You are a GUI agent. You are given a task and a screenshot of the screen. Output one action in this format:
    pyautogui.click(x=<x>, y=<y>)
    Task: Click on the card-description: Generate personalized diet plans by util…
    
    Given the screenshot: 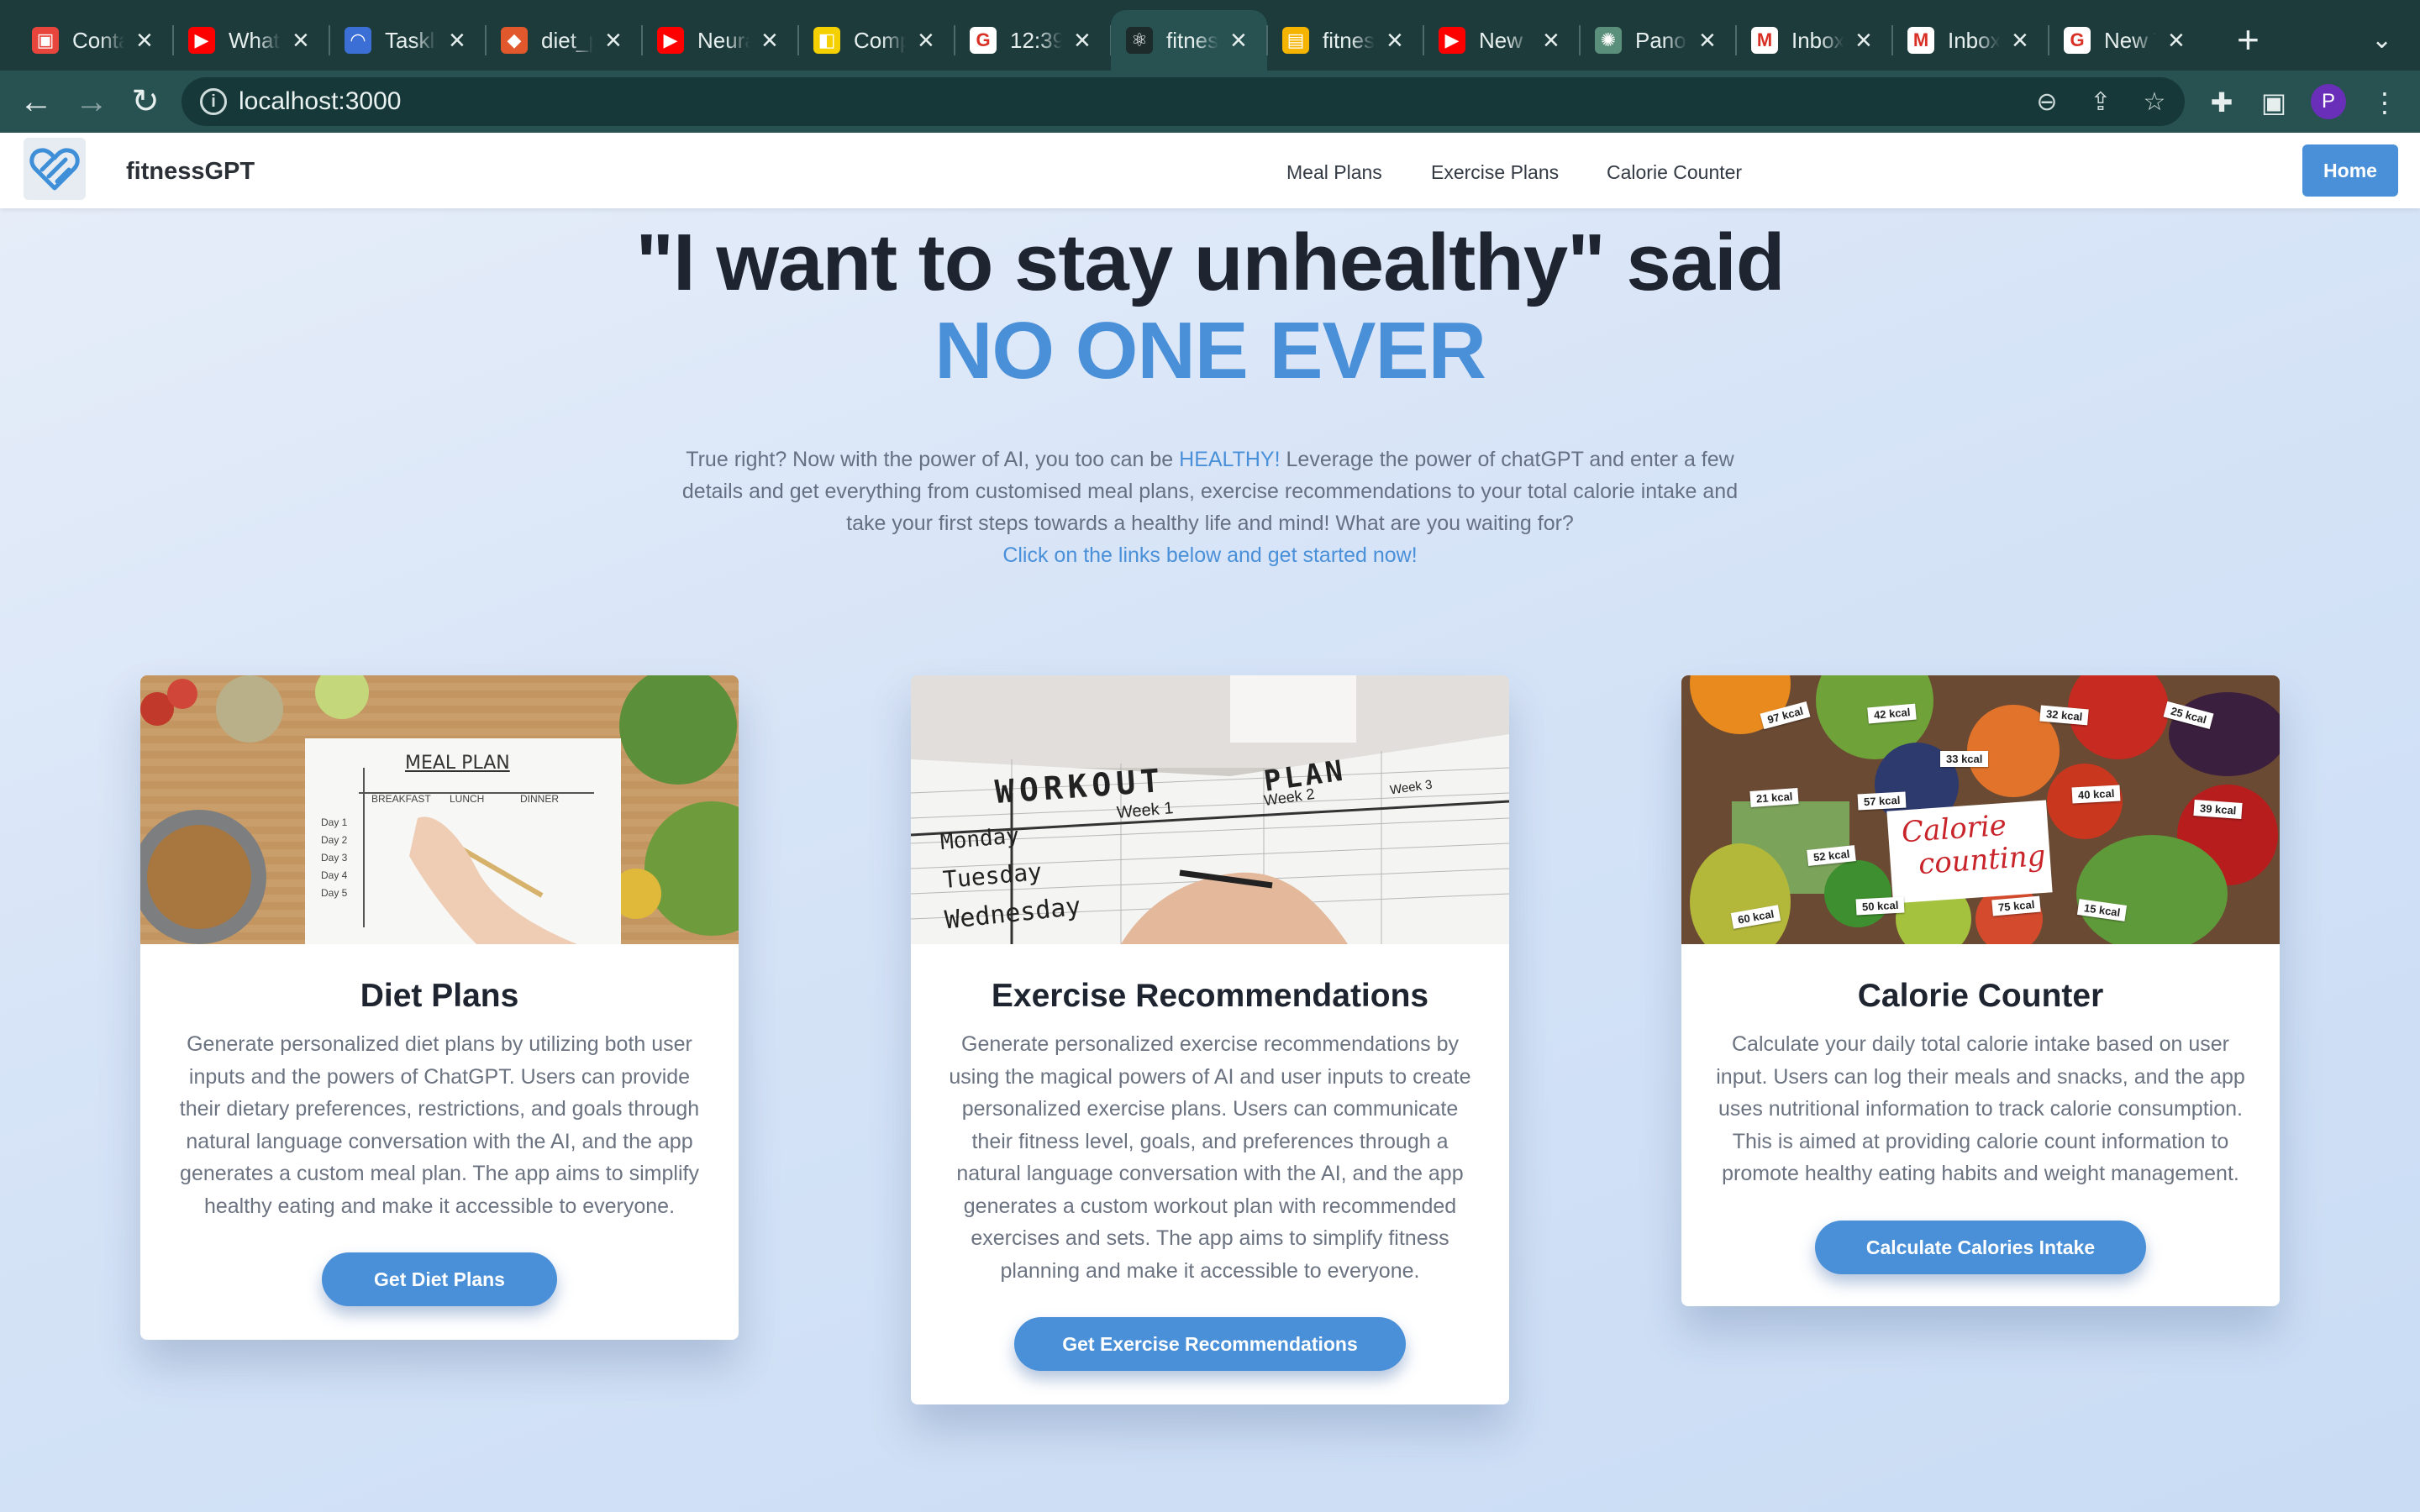 What is the action you would take?
    pyautogui.click(x=439, y=1125)
    